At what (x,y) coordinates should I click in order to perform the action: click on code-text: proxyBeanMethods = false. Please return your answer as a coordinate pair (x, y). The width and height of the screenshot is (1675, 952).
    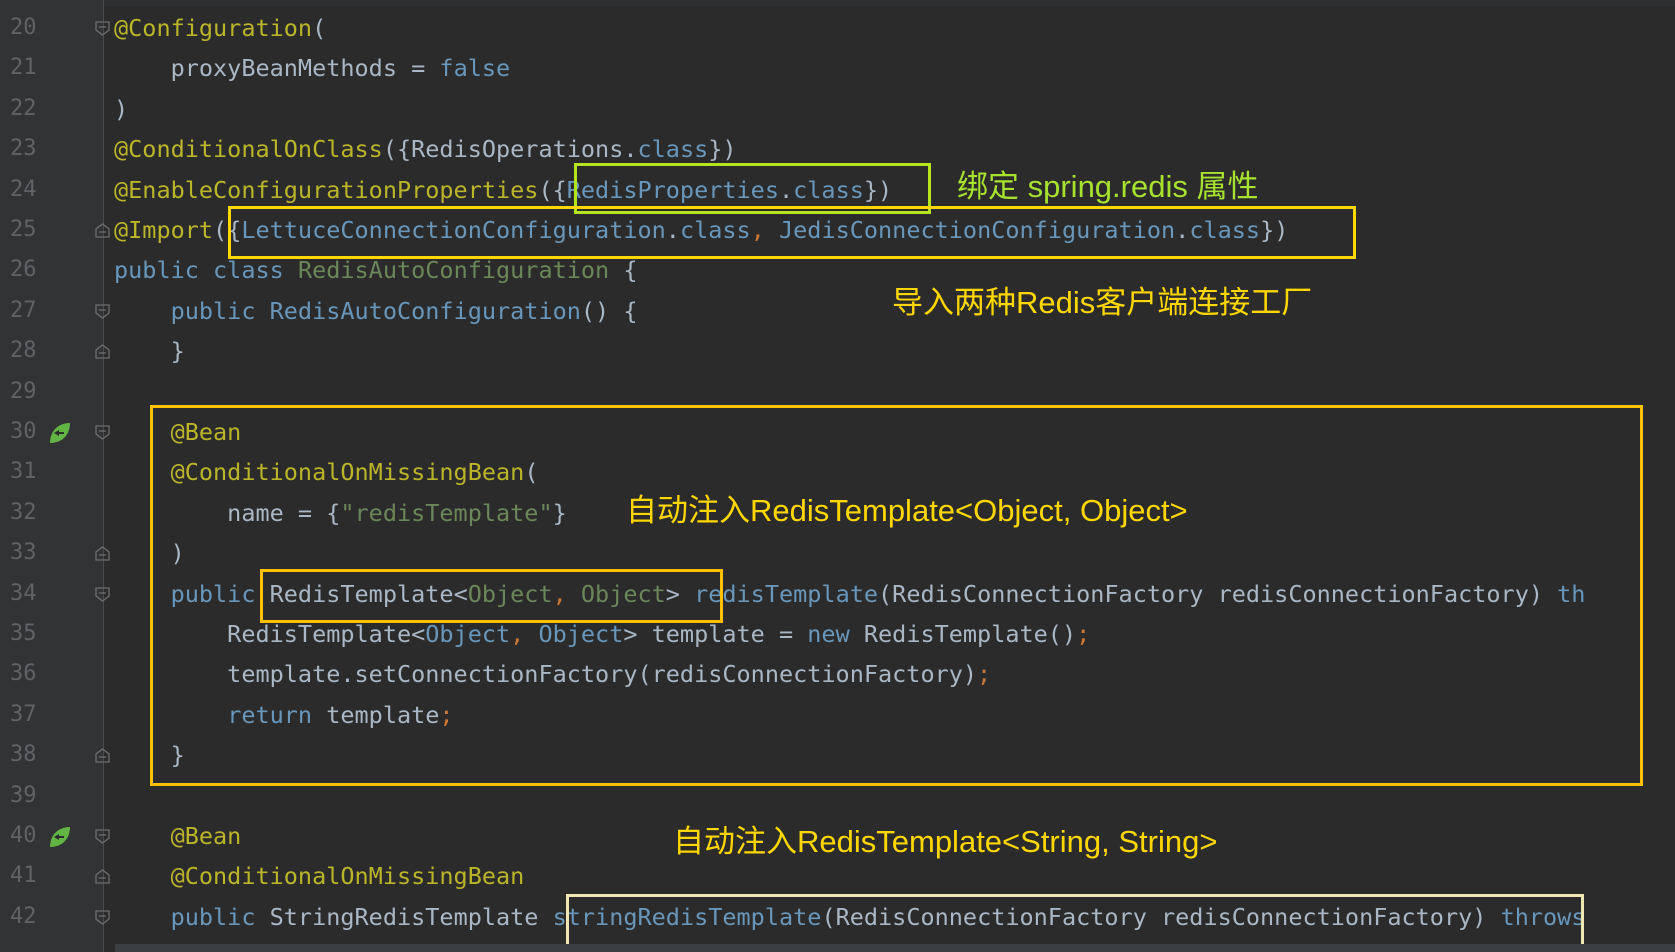
    Looking at the image, I should click on (312, 68).